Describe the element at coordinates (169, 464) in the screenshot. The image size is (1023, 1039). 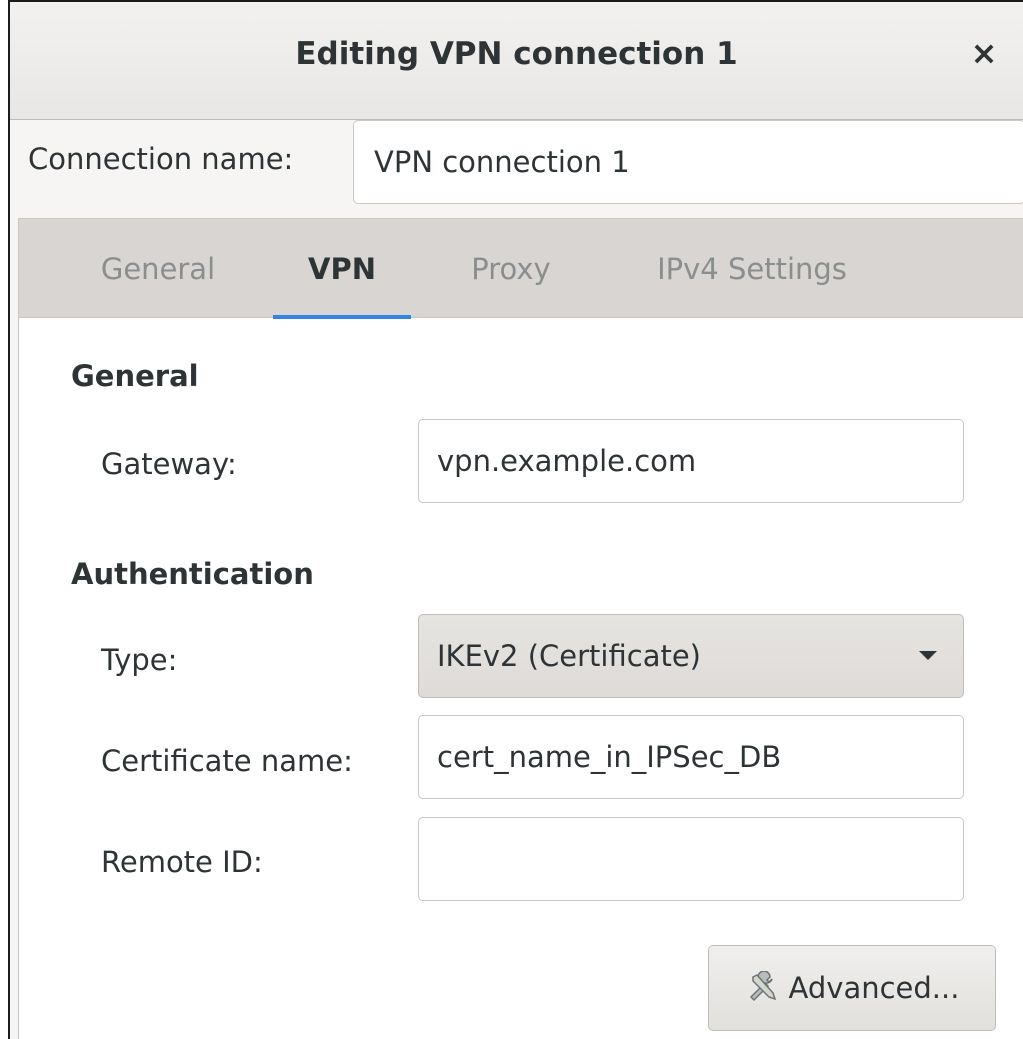
I see `gateway-label: Gateway:` at that location.